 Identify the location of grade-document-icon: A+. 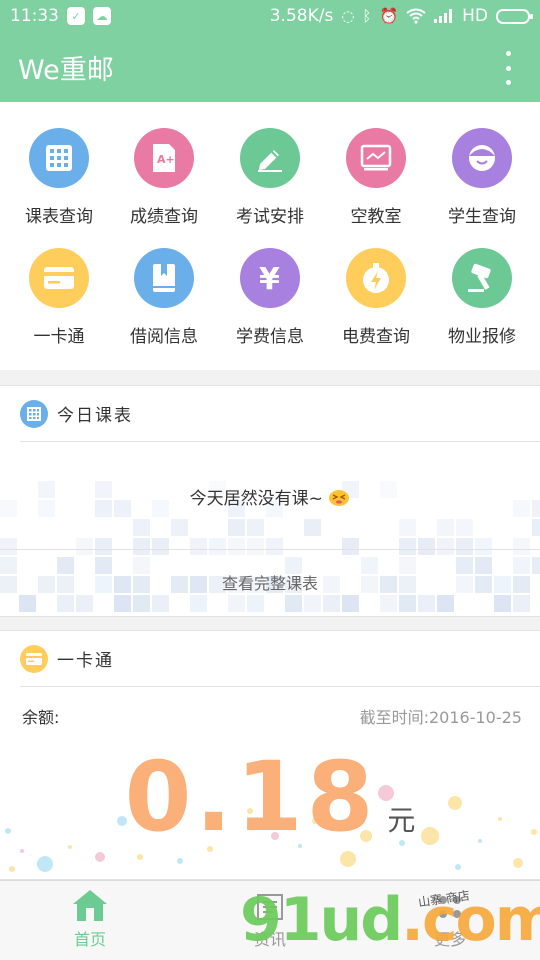
(164, 158).